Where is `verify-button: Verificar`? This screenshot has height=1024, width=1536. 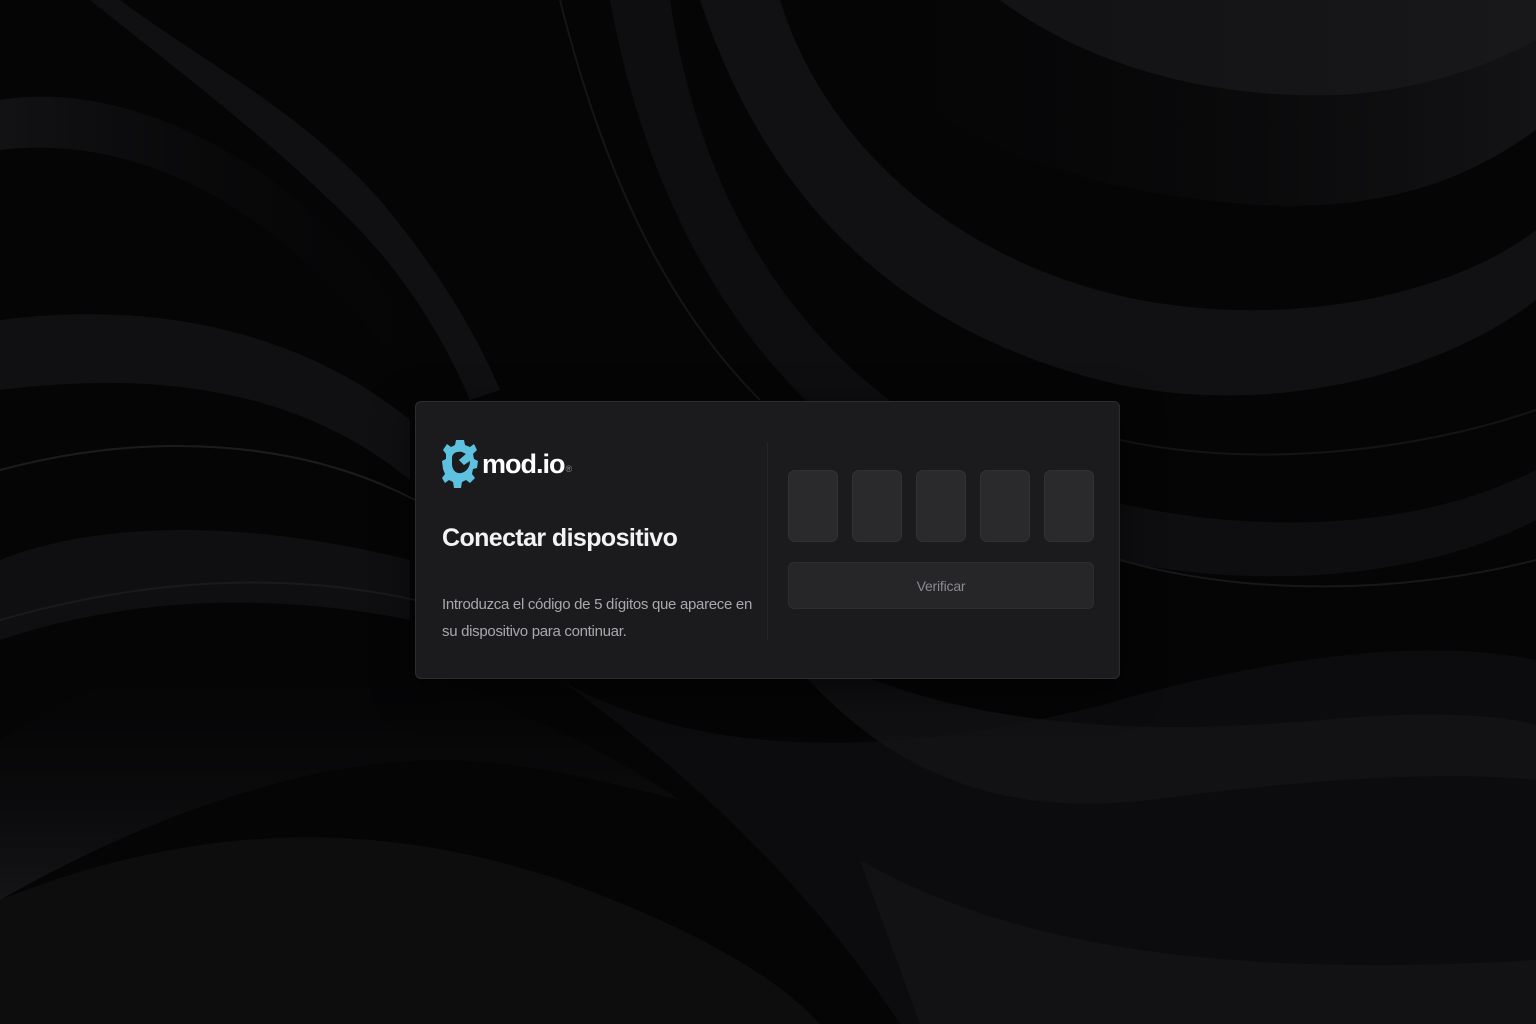 verify-button: Verificar is located at coordinates (941, 585).